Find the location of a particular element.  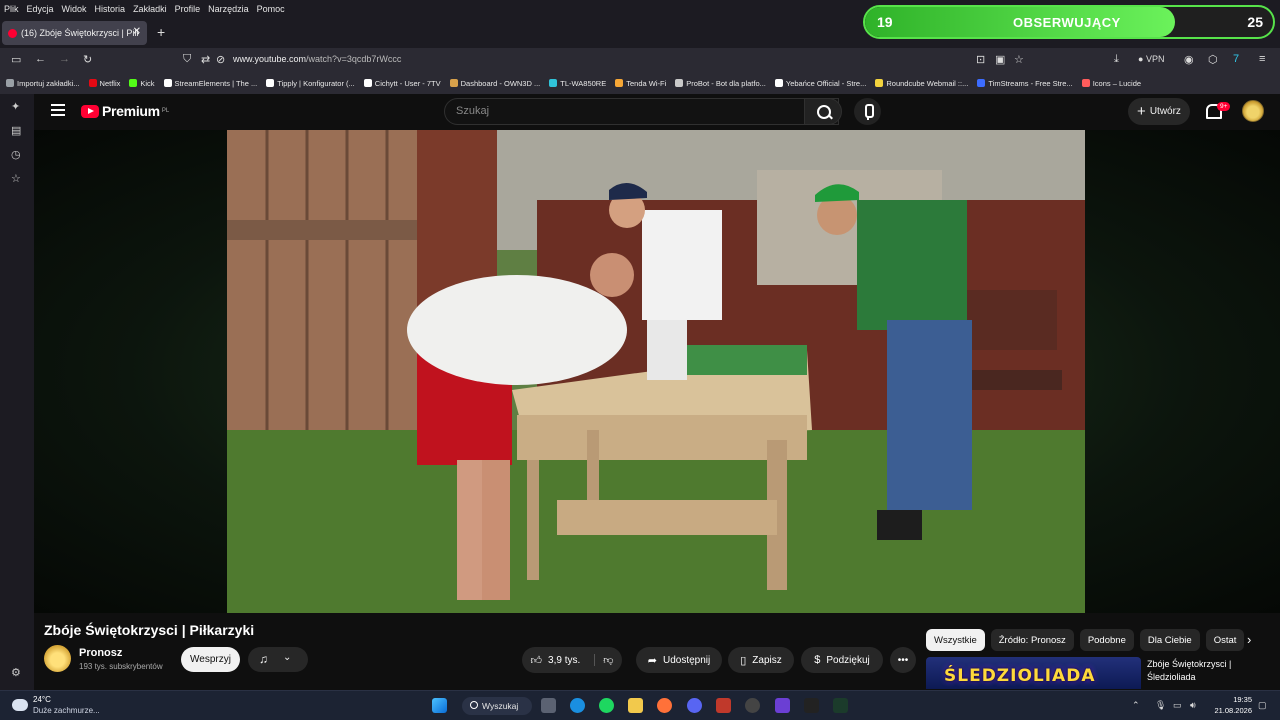

menu-item: Historia is located at coordinates (110, 9).